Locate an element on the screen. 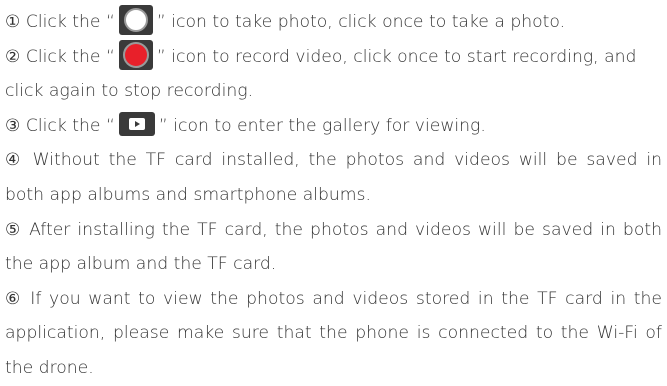  step-5-line-2: the app album and the TF card. is located at coordinates (141, 264).